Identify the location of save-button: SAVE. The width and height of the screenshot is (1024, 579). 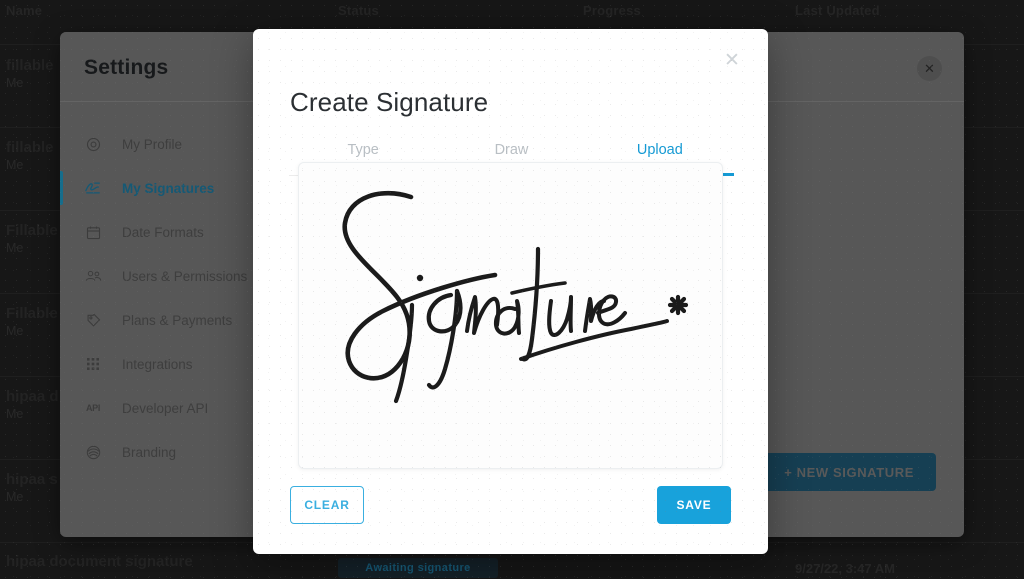
(694, 505).